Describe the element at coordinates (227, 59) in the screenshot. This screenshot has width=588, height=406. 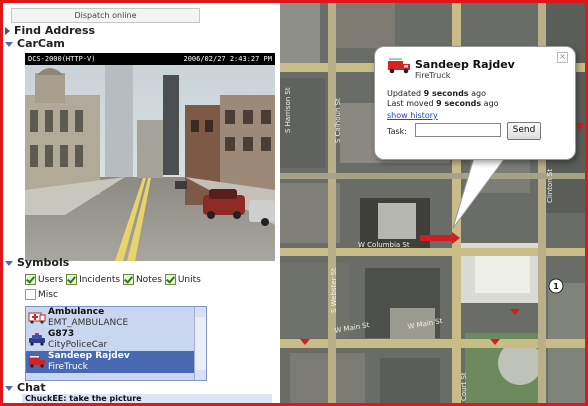
I see `camera-timestamp: 2006/02/27 2:43:27 PM` at that location.